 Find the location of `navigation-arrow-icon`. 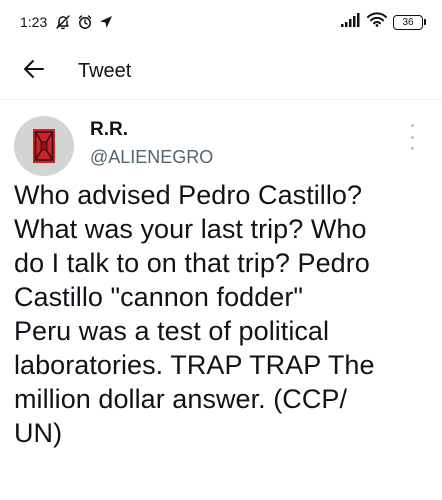

navigation-arrow-icon is located at coordinates (106, 22).